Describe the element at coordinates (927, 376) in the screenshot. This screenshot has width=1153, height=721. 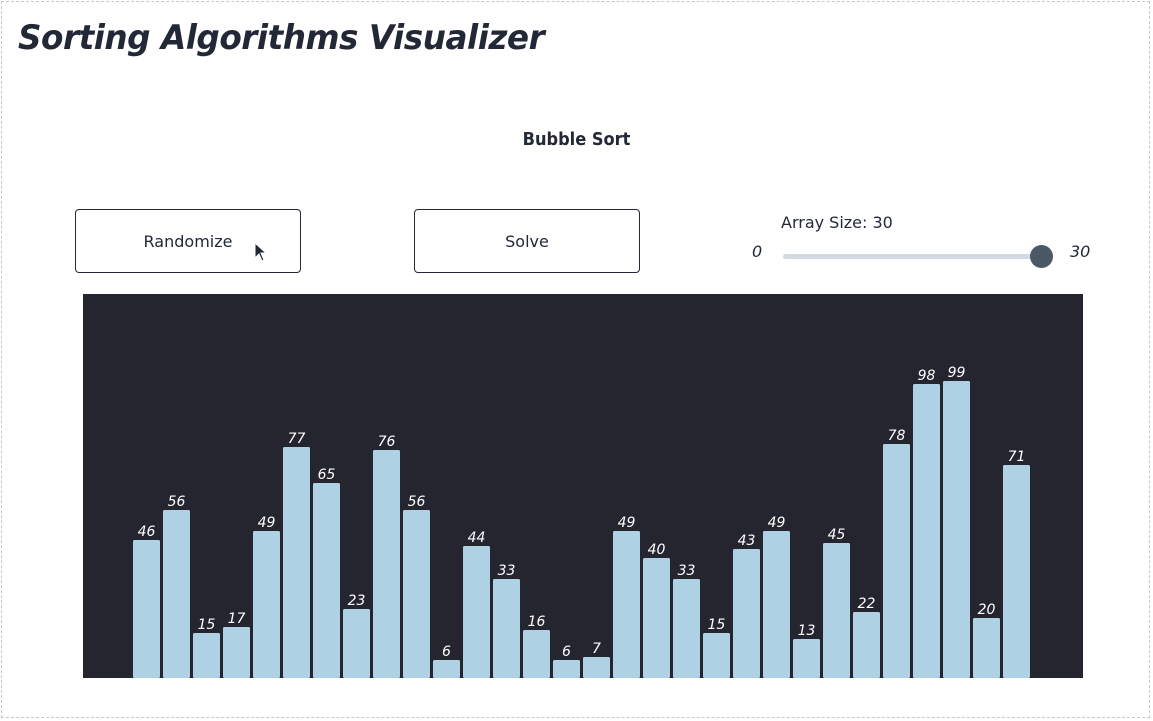
I see `bar-value-label-27: 98` at that location.